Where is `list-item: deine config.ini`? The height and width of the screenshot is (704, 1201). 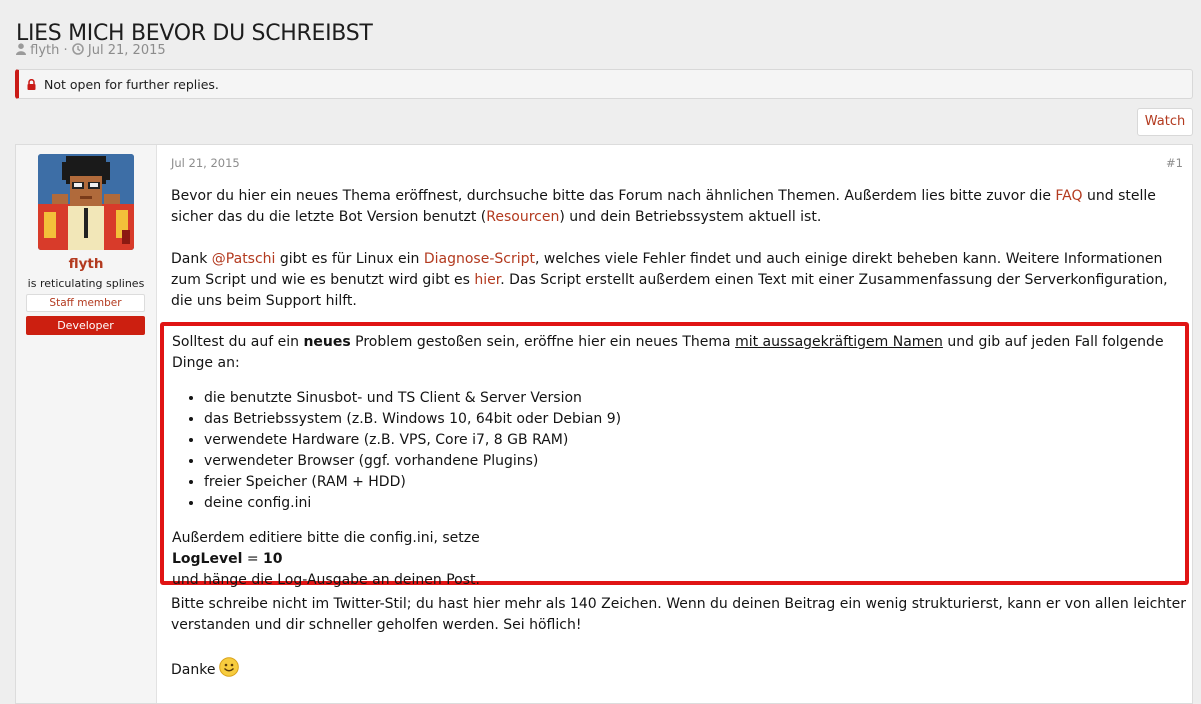
list-item: deine config.ini is located at coordinates (690, 503).